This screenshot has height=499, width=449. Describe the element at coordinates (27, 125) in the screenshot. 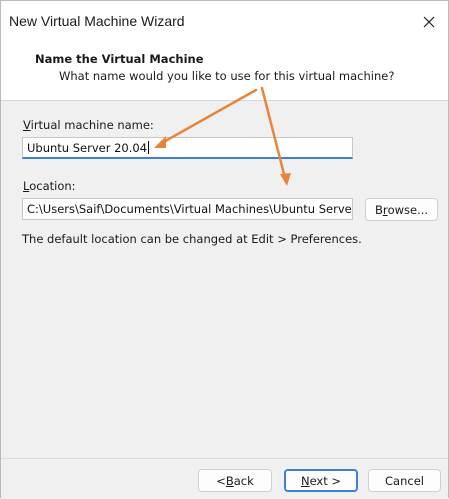

I see `vm-name-label-access-key: V` at that location.